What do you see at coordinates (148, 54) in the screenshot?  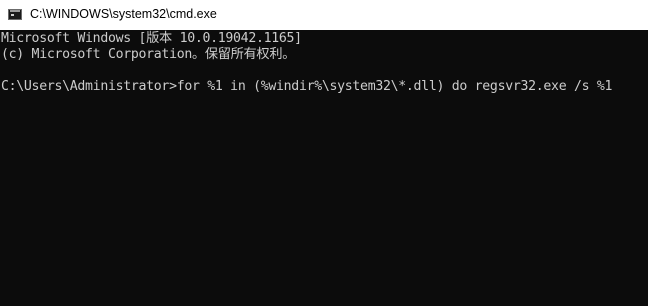 I see `console-line-copyright: (c) Microsoft Corporation。保留所有权利。` at bounding box center [148, 54].